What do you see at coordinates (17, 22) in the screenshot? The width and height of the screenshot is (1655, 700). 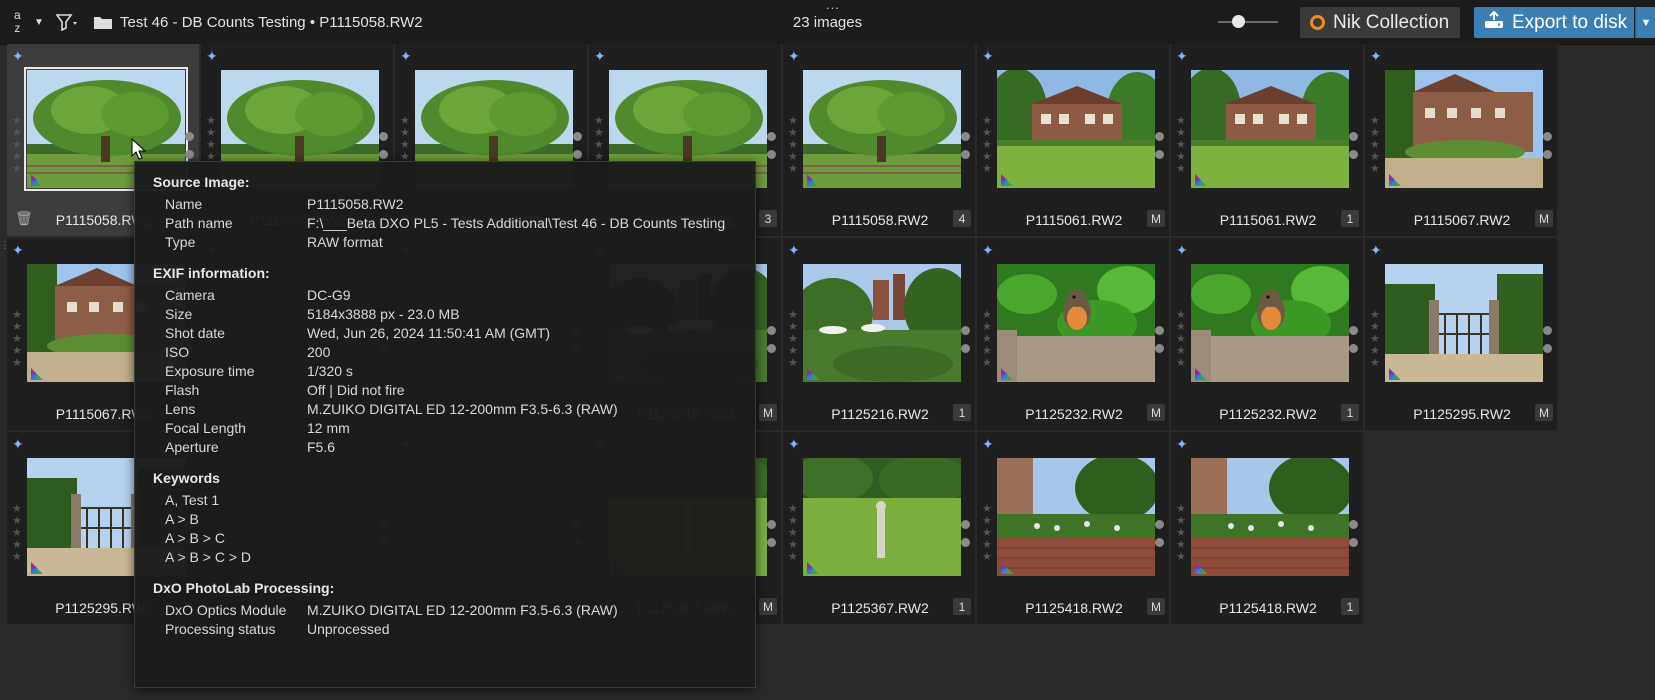 I see `sort-button: a z` at bounding box center [17, 22].